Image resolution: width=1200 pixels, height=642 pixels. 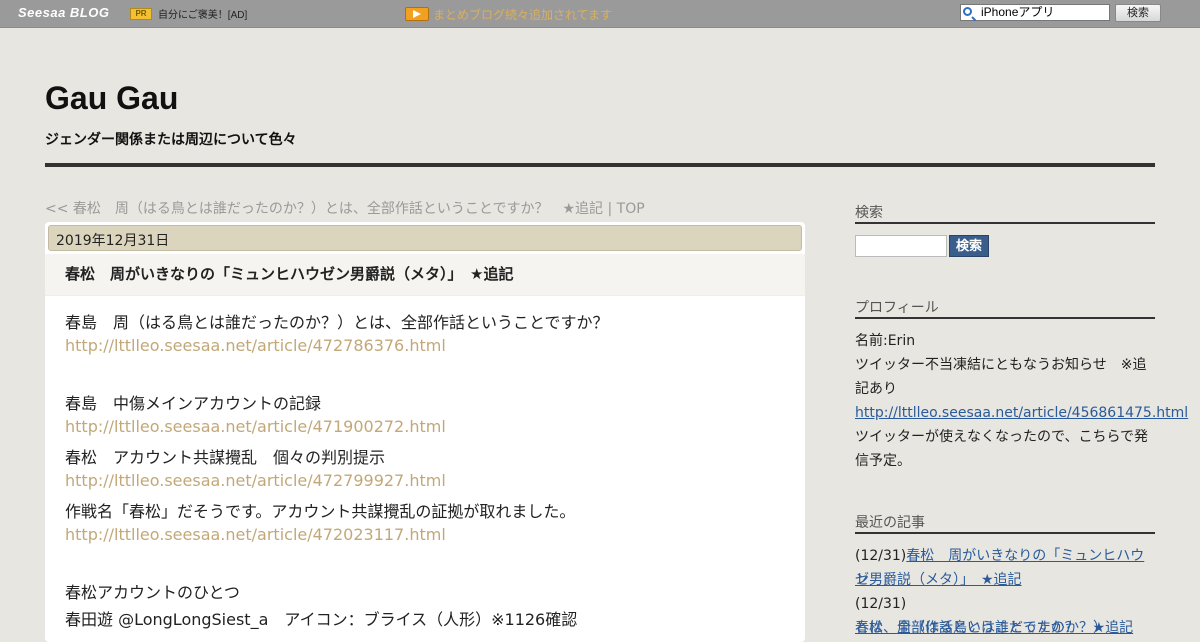 I want to click on pr-ad-link: 自分にご褒美！[AD], so click(x=202, y=13).